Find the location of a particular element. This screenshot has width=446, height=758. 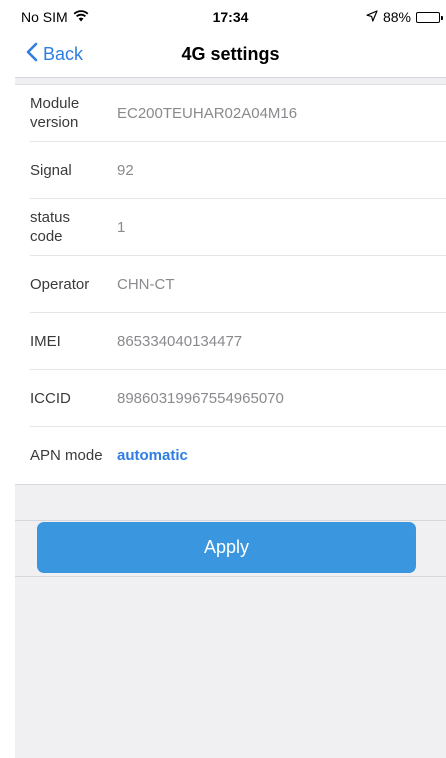

row-imei: IMEI 865334040134477 is located at coordinates (238, 341).